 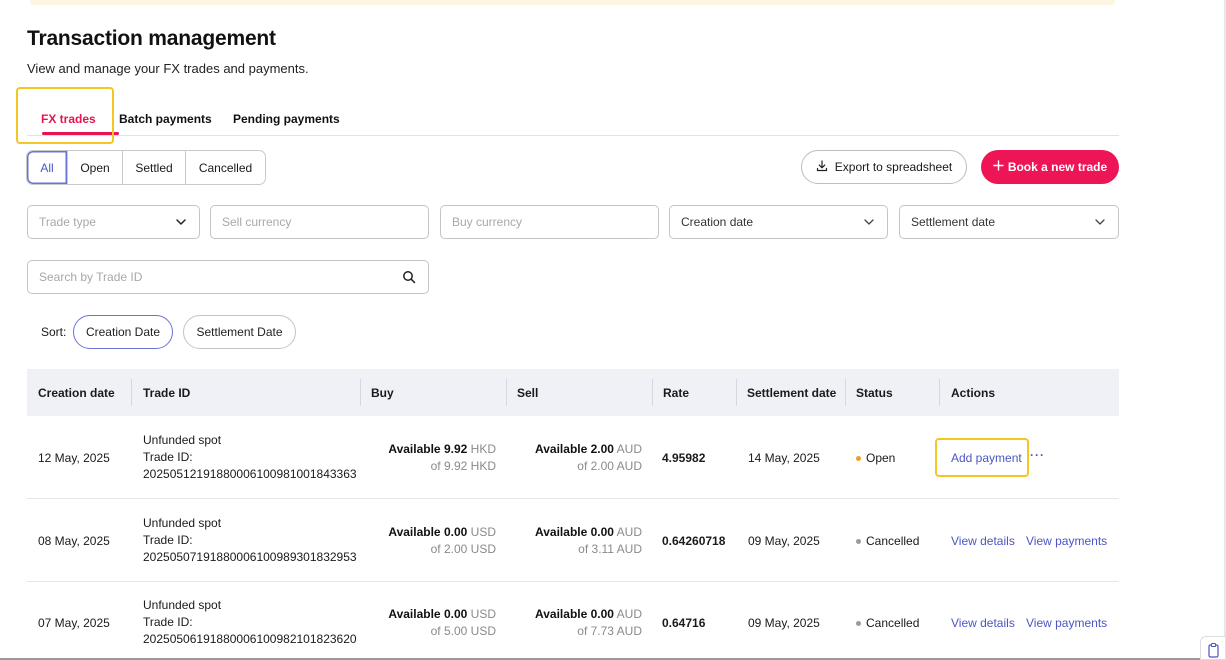 I want to click on tab-batch-payments: Batch payments, so click(x=165, y=119).